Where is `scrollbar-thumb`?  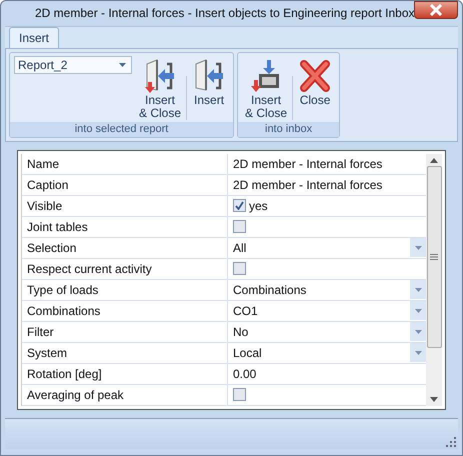
scrollbar-thumb is located at coordinates (434, 257).